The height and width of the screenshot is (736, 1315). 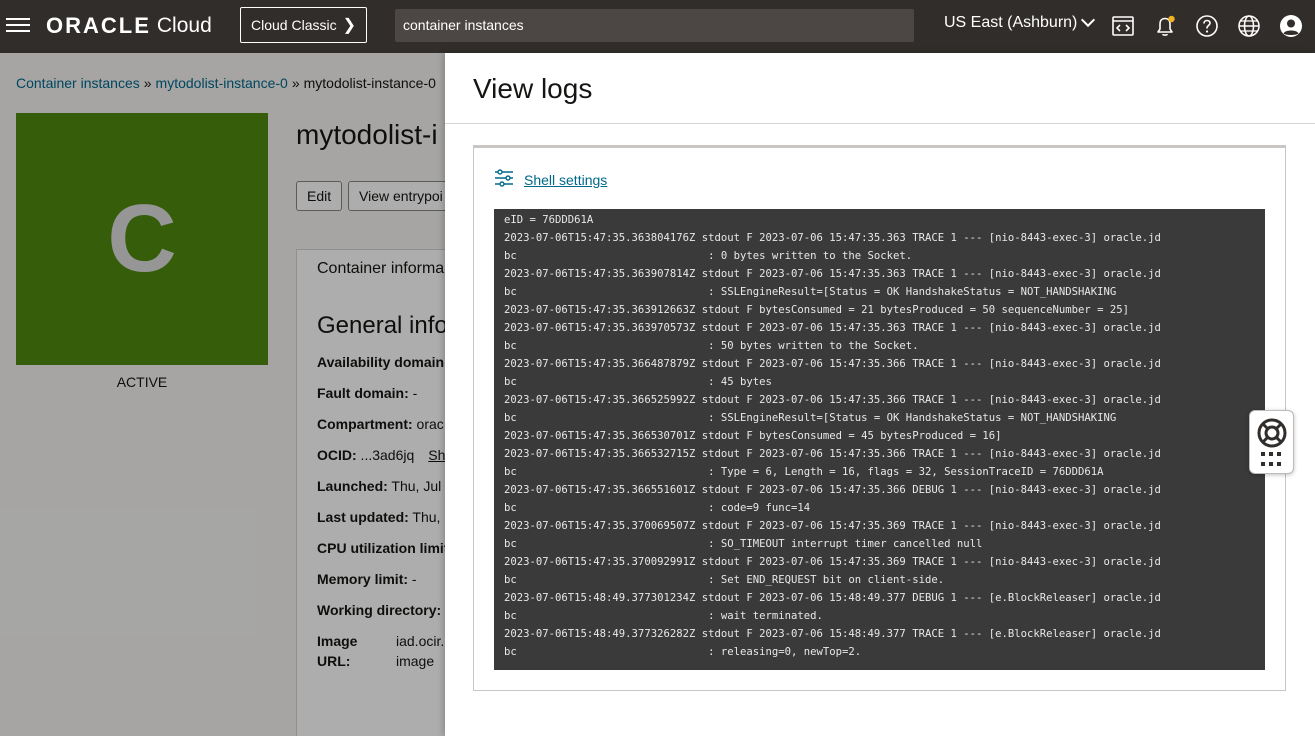 I want to click on log-line: eID = 76DDD61A, so click(x=549, y=220).